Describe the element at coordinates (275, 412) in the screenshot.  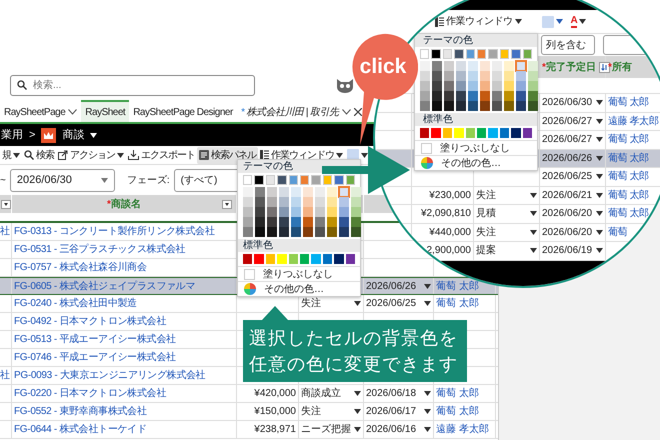
I see `amount-cell-text: ¥150,000` at that location.